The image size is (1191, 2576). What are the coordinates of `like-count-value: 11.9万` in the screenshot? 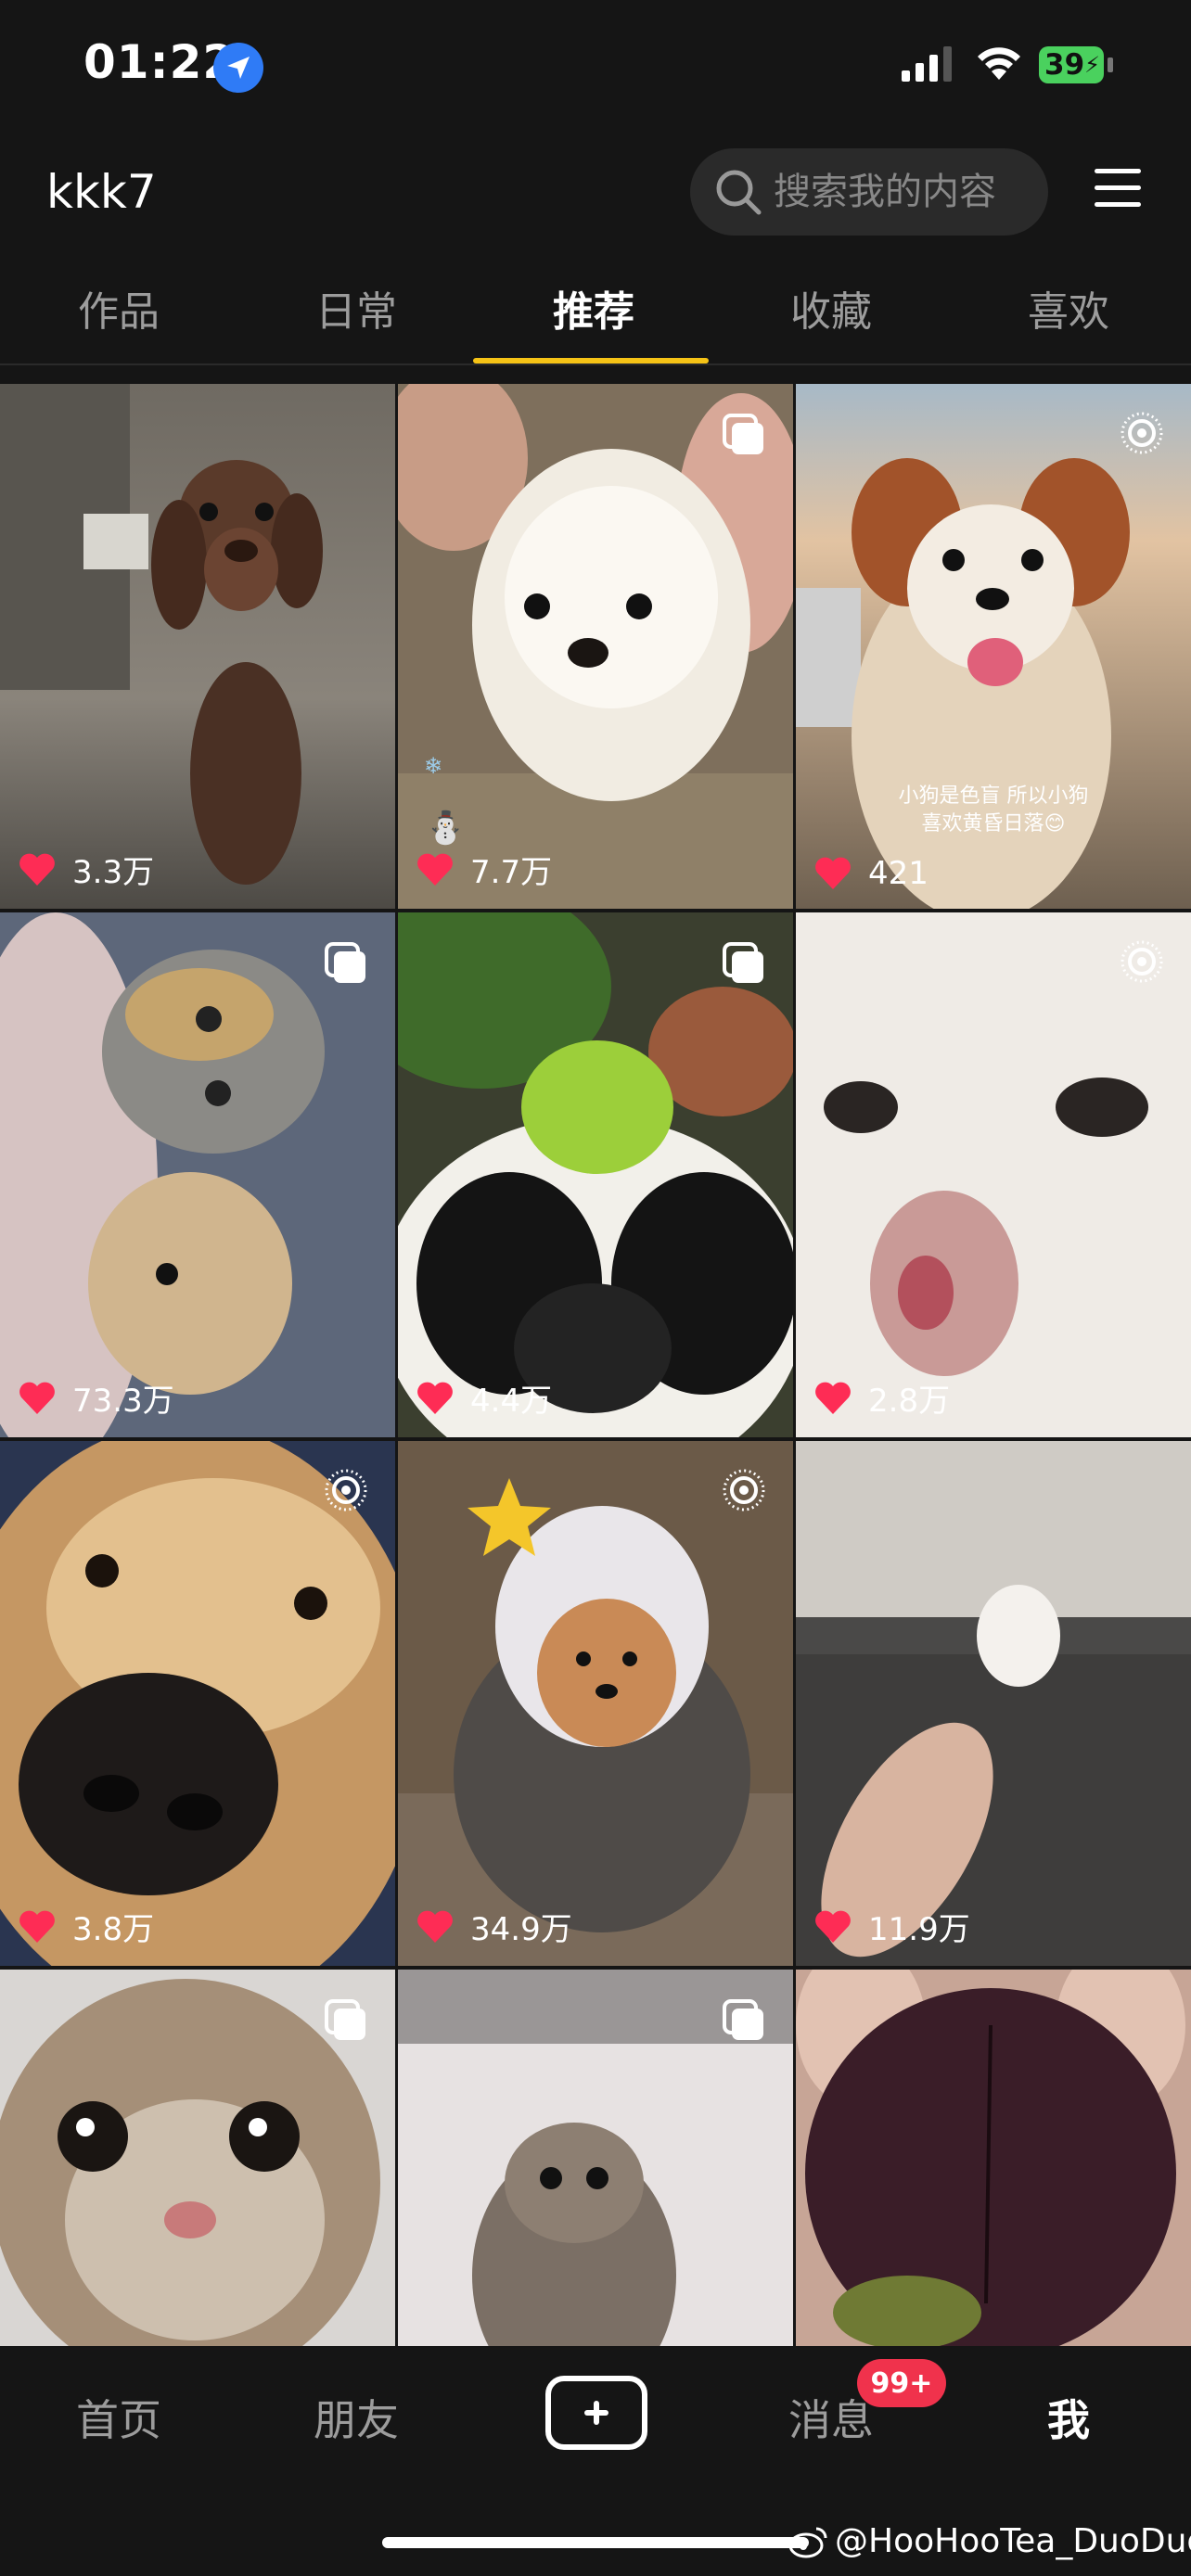 It's located at (919, 1929).